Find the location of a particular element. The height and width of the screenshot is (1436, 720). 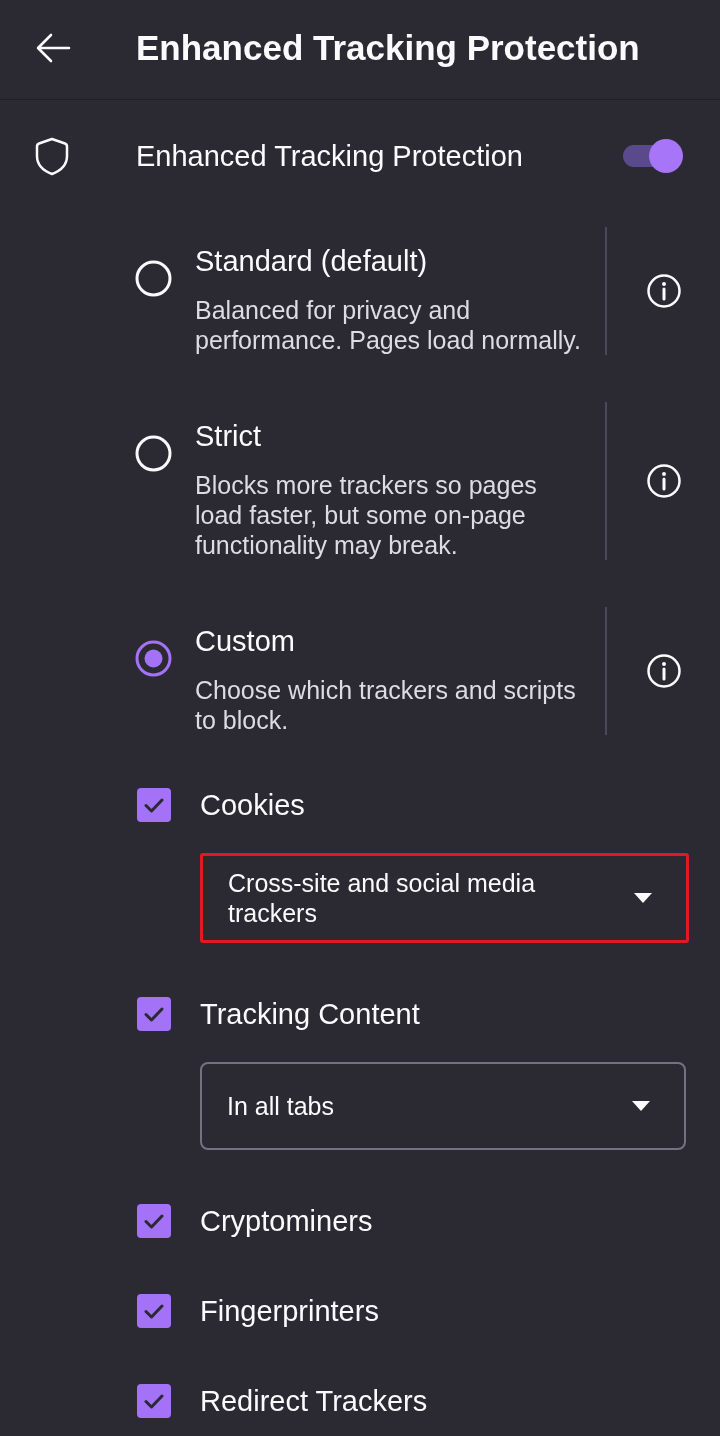

dropdown-select: Cross-site and social media trackers is located at coordinates (444, 898).